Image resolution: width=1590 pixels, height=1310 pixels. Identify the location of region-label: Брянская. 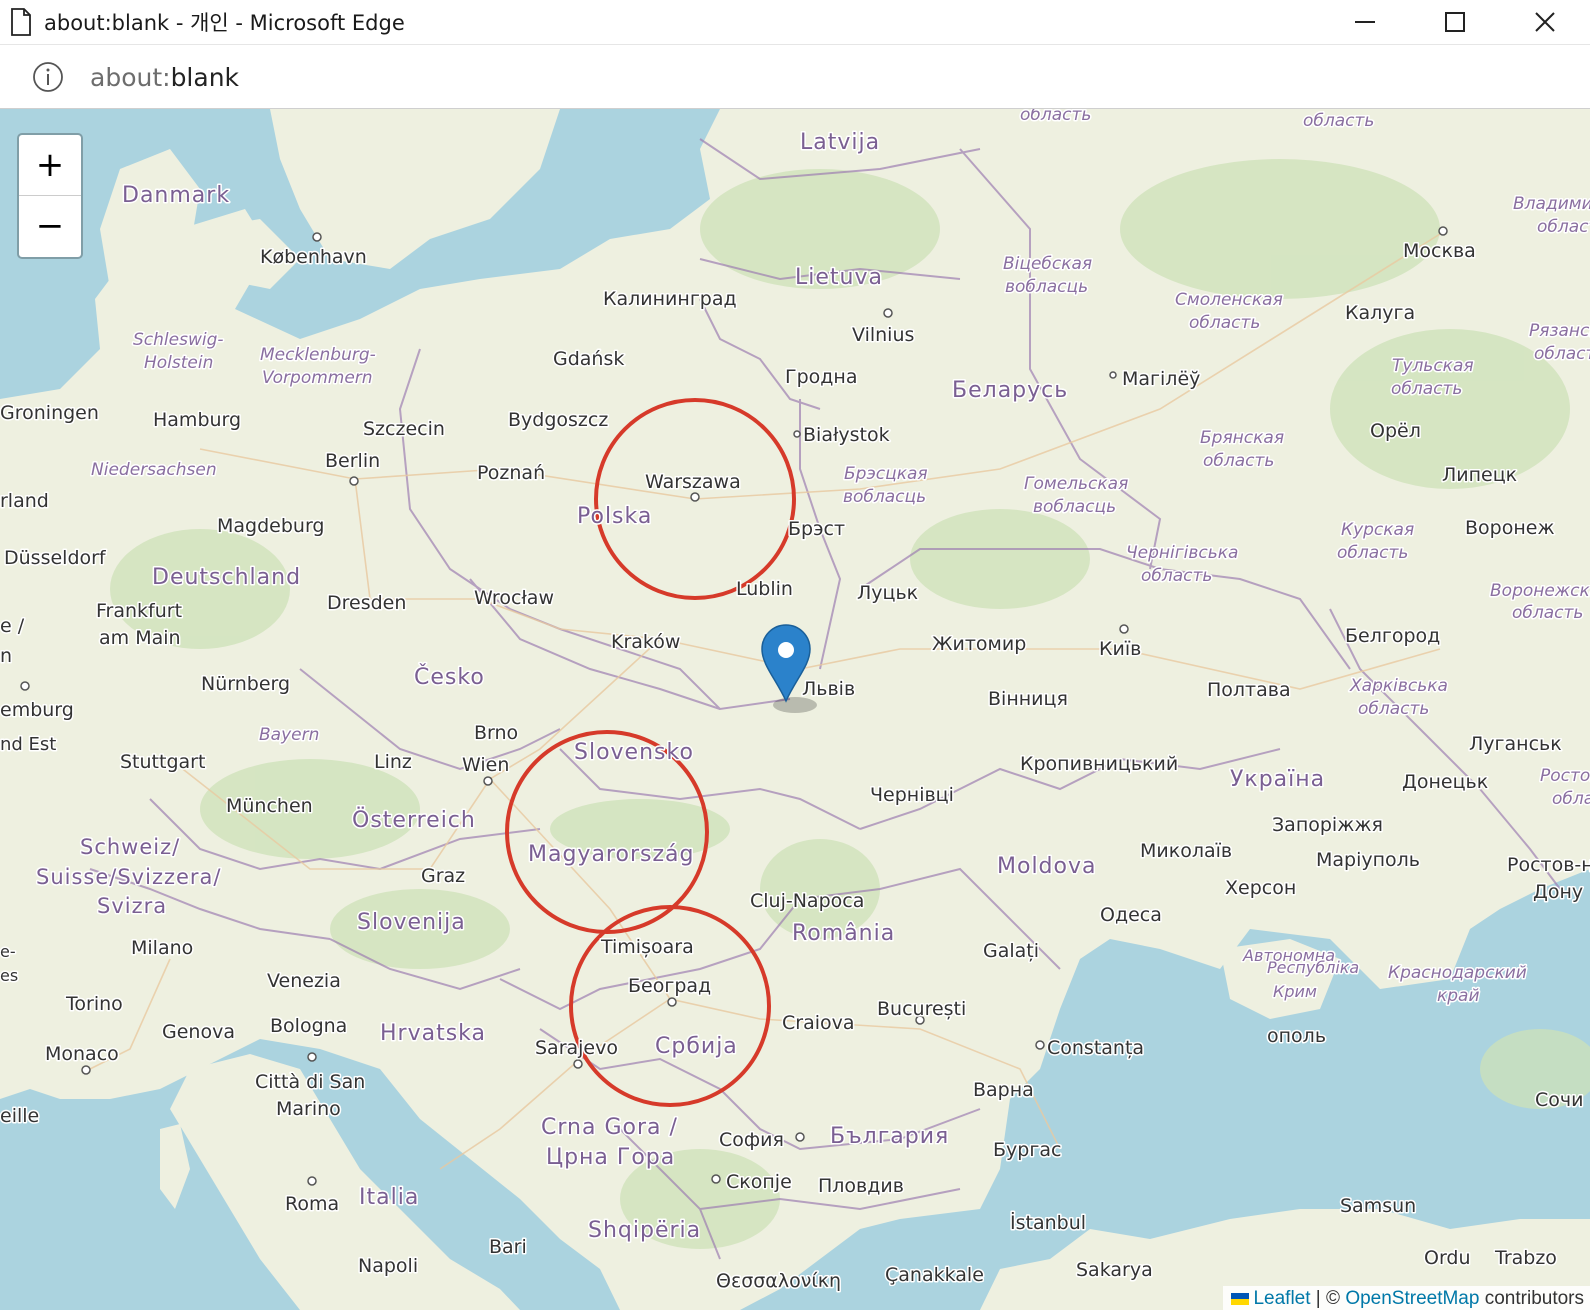
(1242, 438).